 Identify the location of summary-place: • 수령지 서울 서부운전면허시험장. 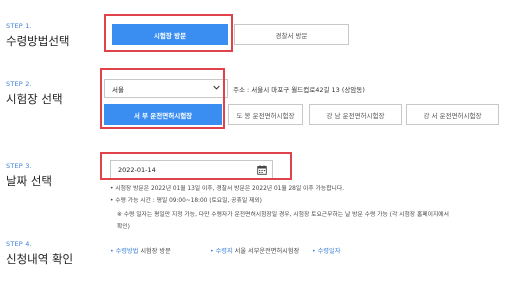
(254, 250).